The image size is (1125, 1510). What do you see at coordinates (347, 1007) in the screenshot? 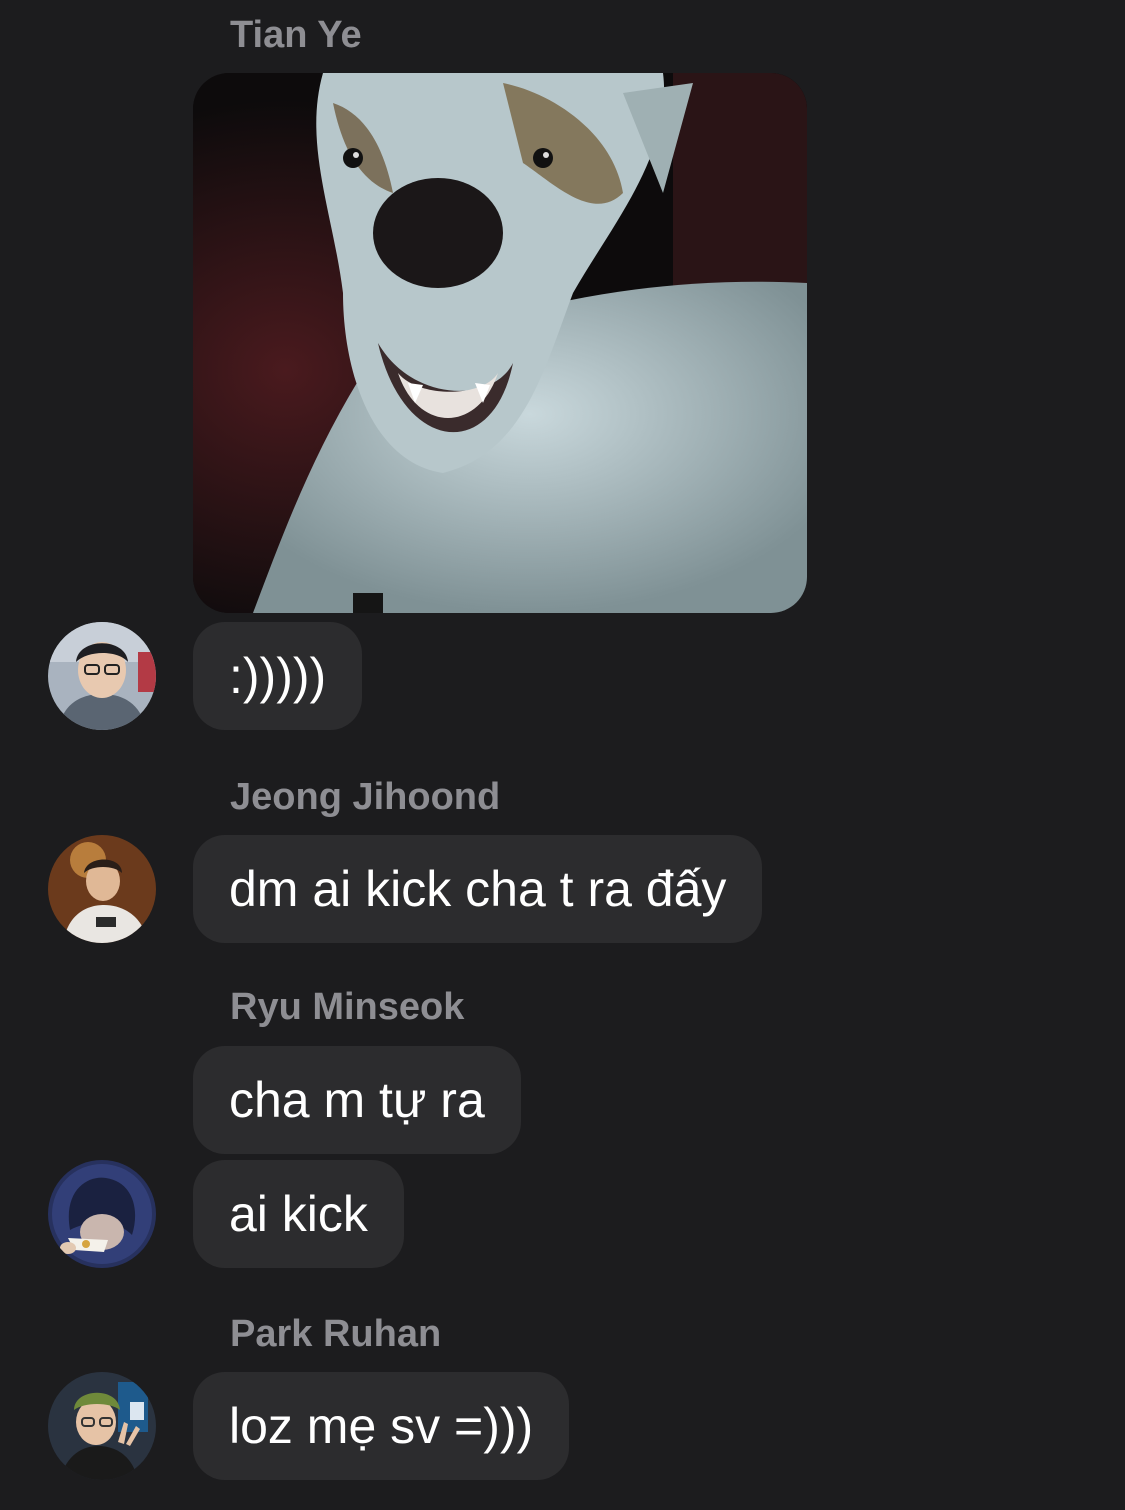
I see `sender-name: Ryu Minseok` at bounding box center [347, 1007].